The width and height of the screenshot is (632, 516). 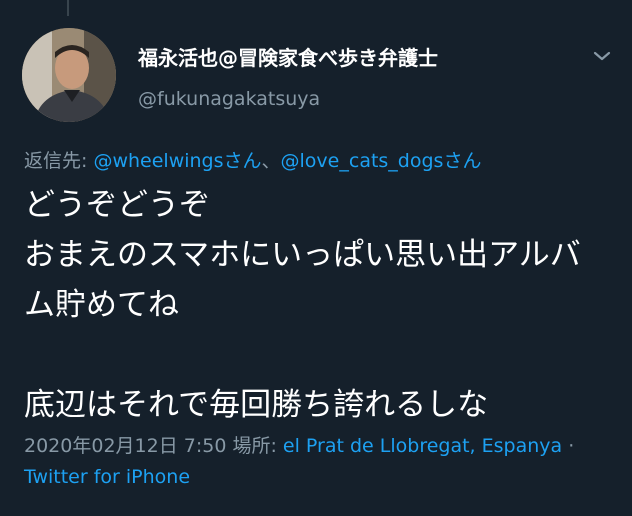 What do you see at coordinates (422, 446) in the screenshot?
I see `location-link: el Prat de Llobregat, Espanya` at bounding box center [422, 446].